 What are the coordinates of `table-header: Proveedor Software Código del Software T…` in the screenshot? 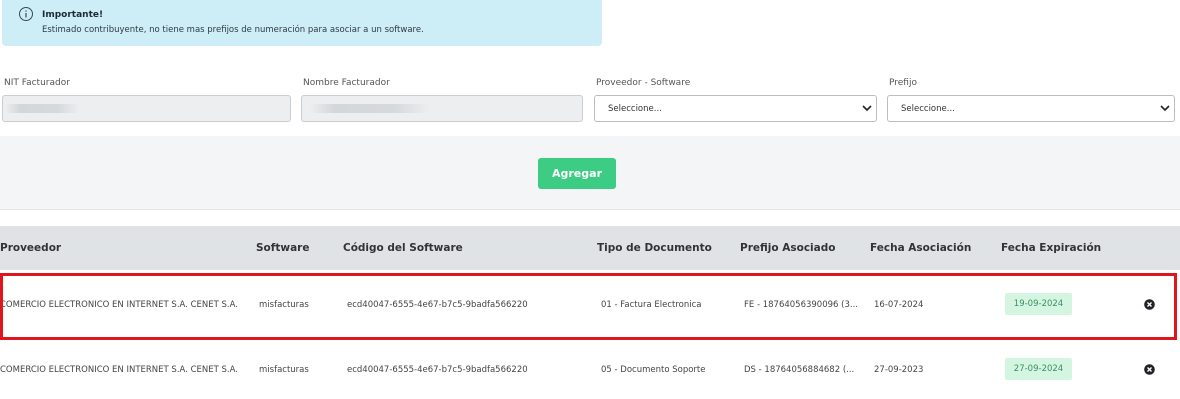 It's located at (590, 248).